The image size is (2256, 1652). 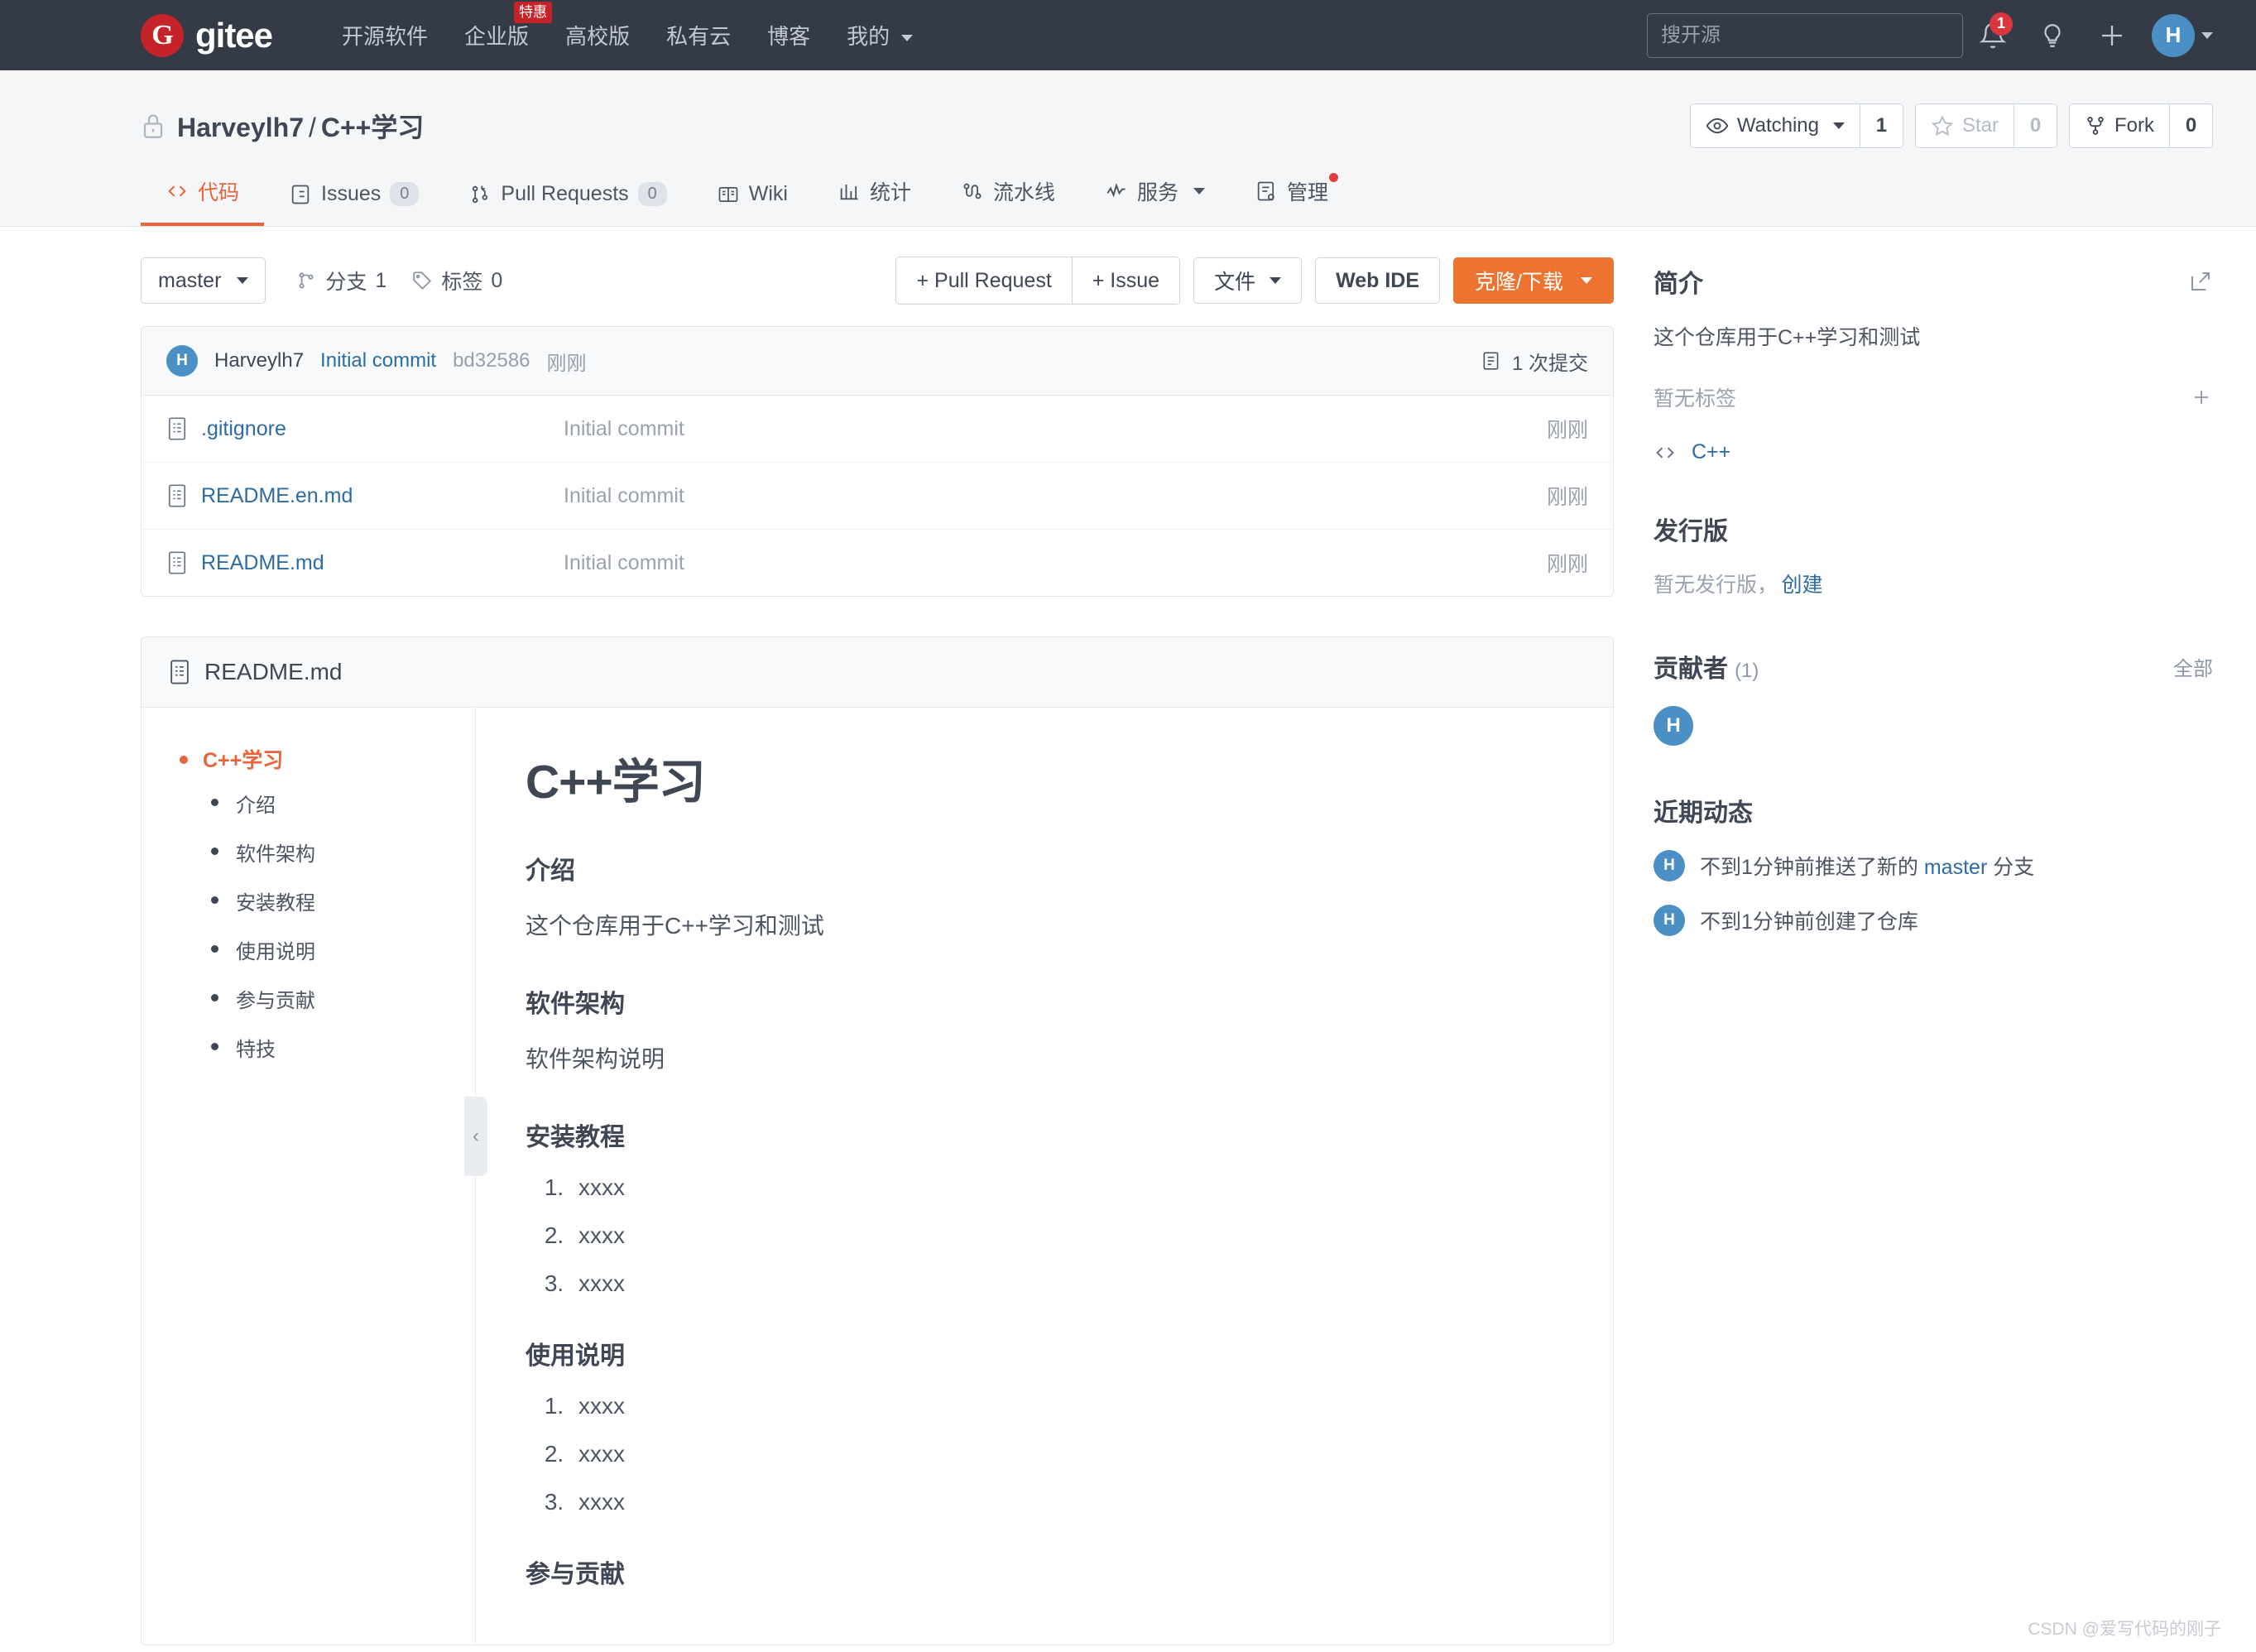 I want to click on toc-item-features: 特技, so click(x=330, y=1047).